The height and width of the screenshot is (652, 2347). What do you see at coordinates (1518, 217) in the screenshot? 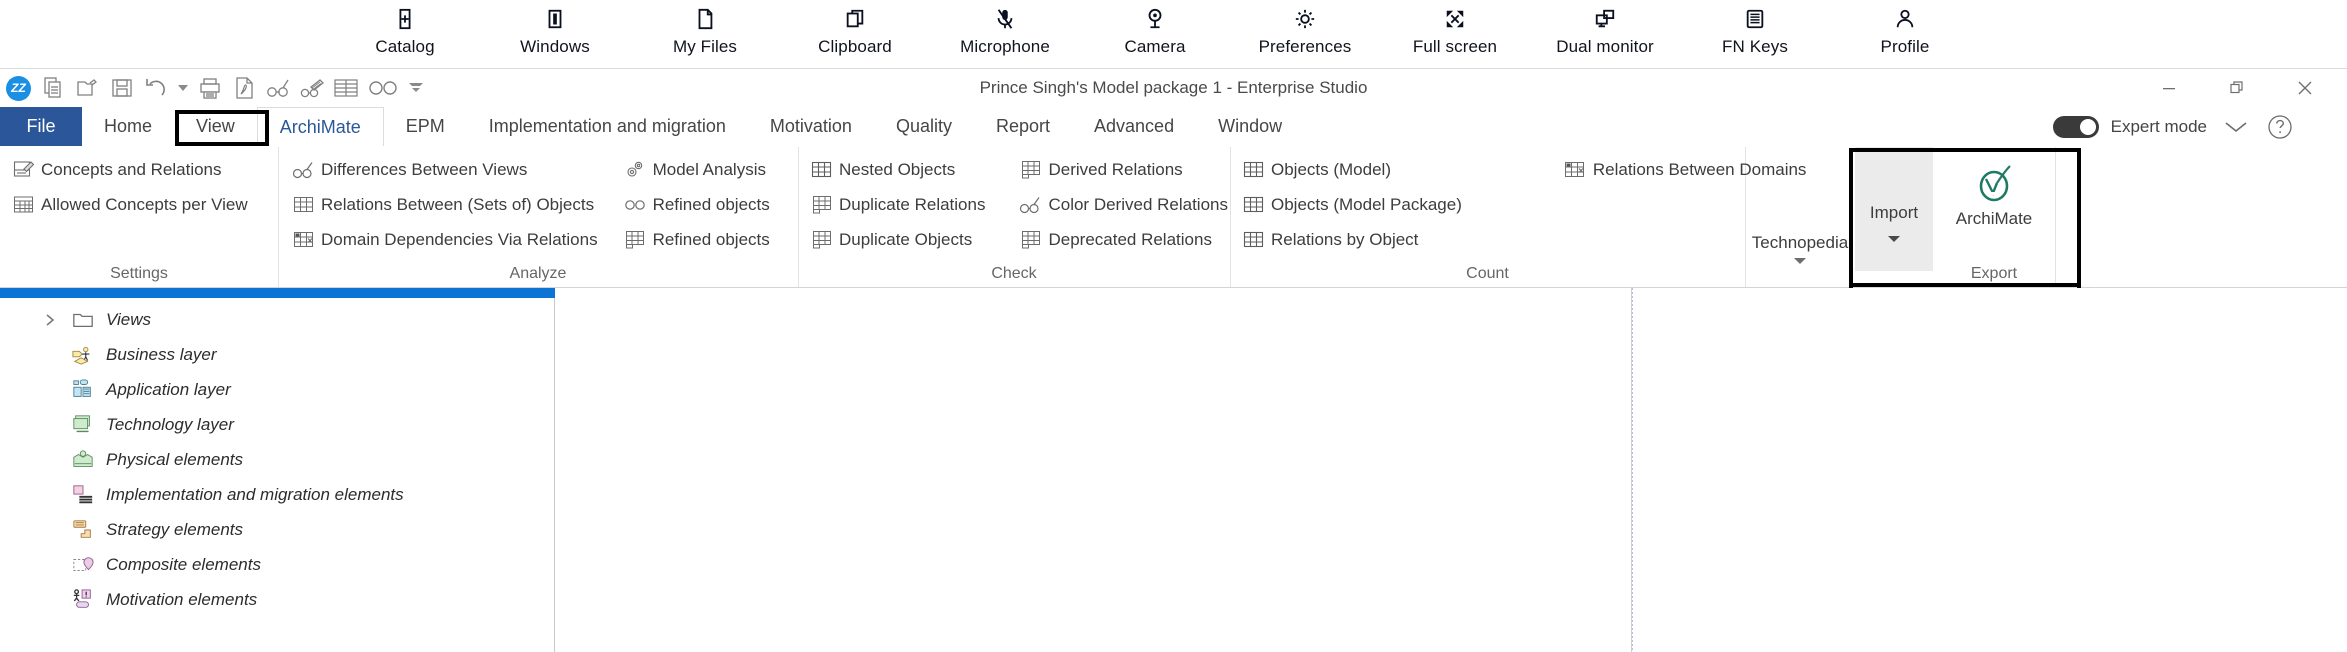
I see `ribbon-group-count: Objects (Model) Objects (Model Package)` at bounding box center [1518, 217].